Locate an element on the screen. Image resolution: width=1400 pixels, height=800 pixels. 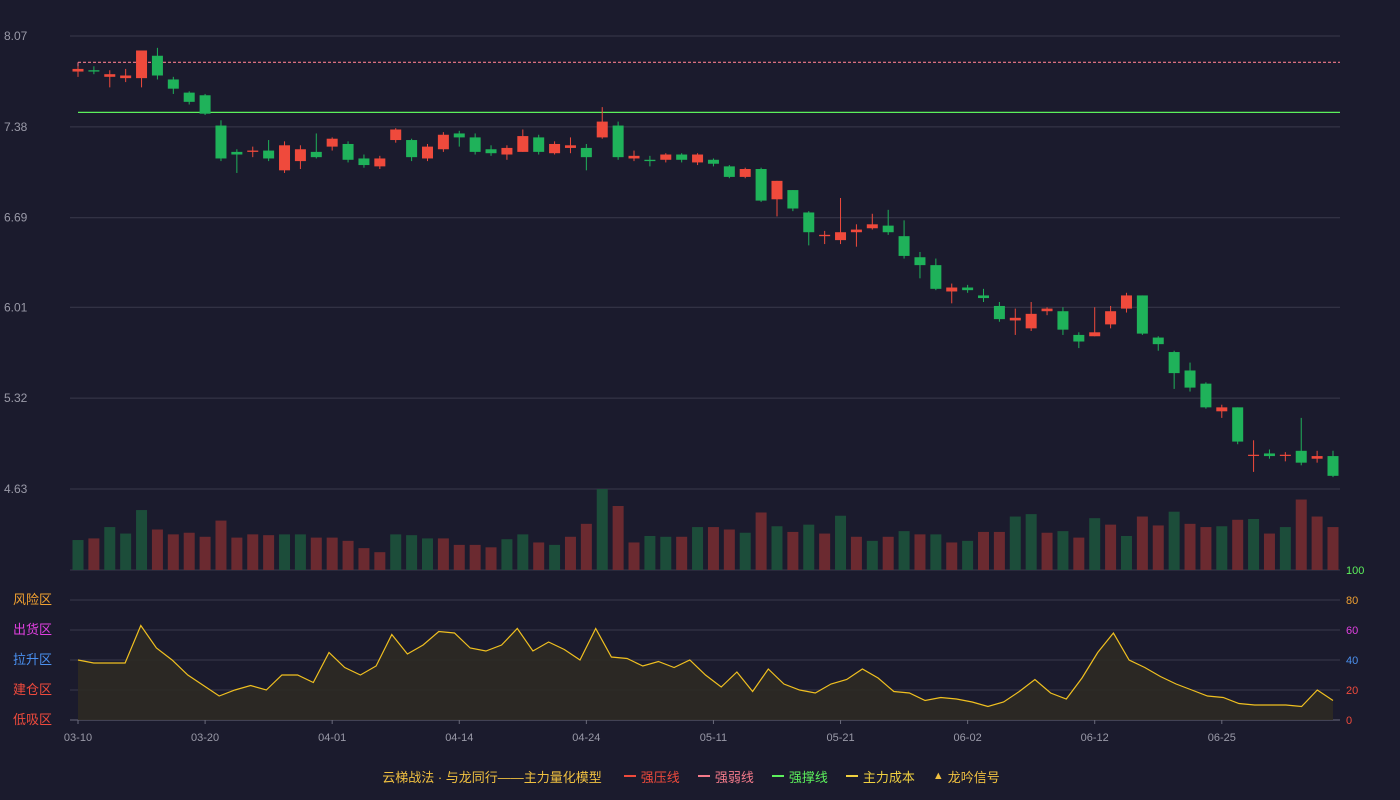
osc-tick-label: 100 is located at coordinates (1355, 571).